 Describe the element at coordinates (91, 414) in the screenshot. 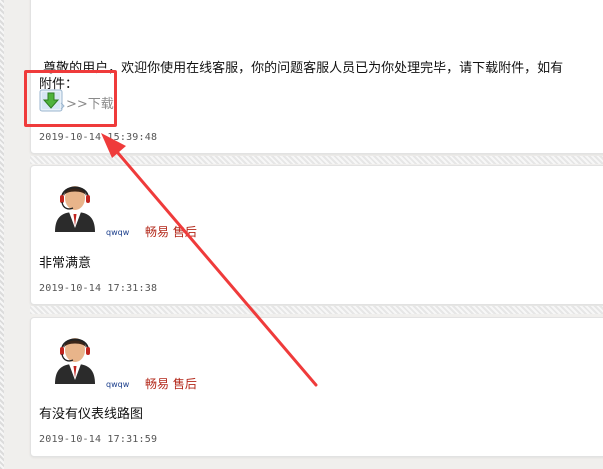

I see `comment-text: 有没有仪表线路图` at that location.